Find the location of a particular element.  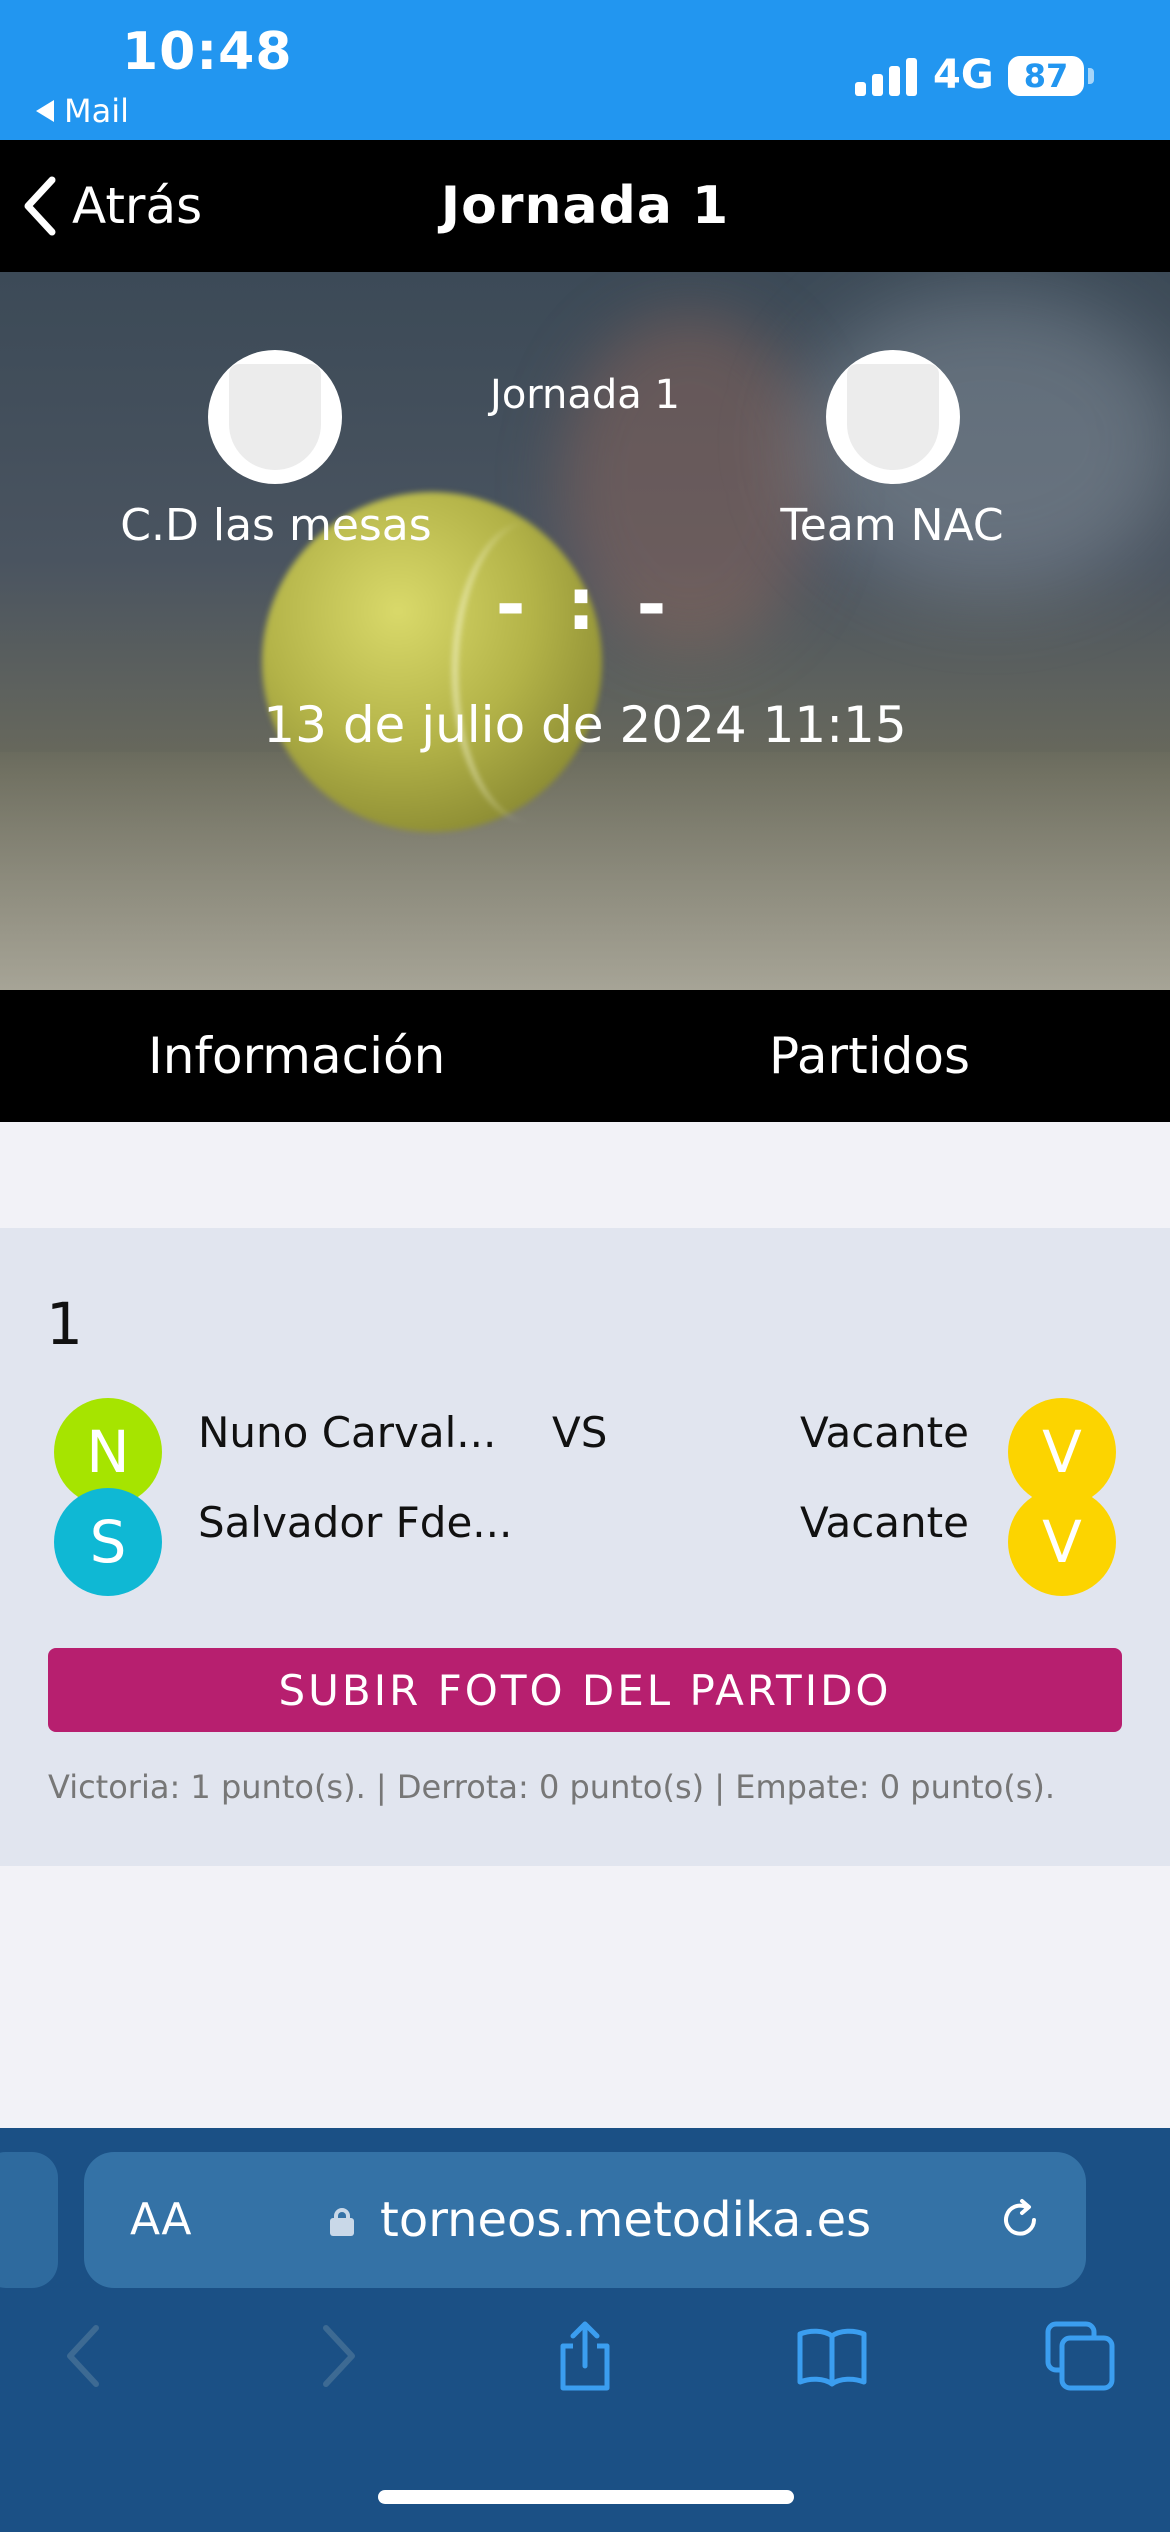

lock-icon is located at coordinates (342, 2222).